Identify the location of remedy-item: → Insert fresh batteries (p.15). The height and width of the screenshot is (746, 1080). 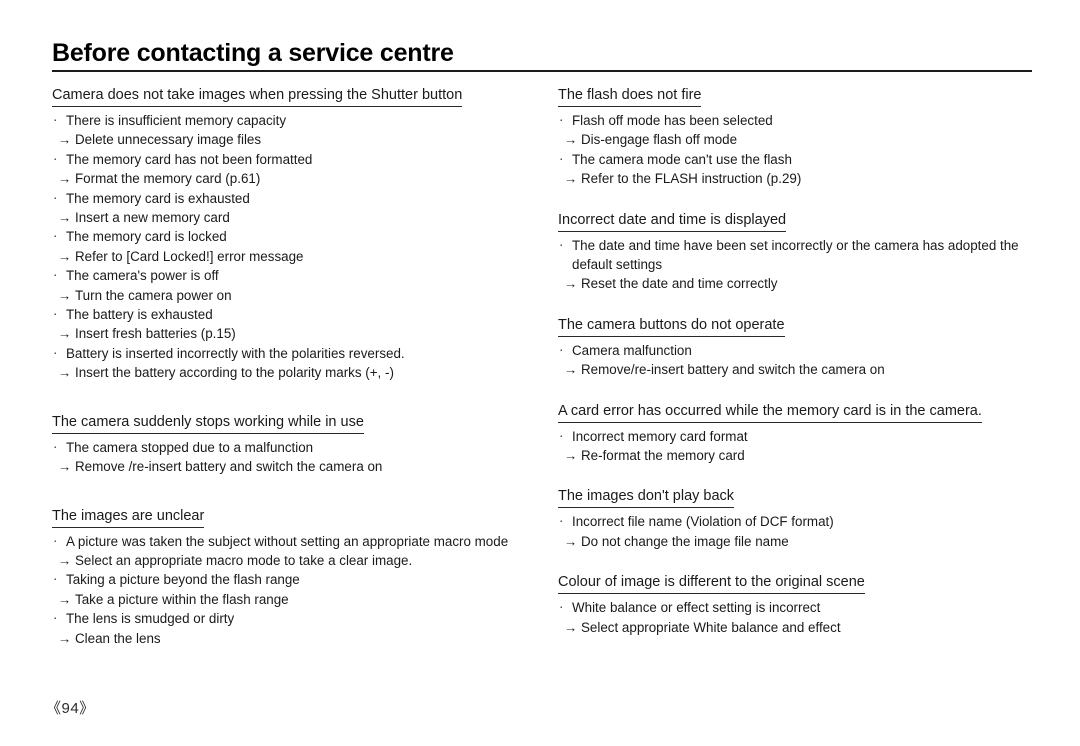
(292, 333).